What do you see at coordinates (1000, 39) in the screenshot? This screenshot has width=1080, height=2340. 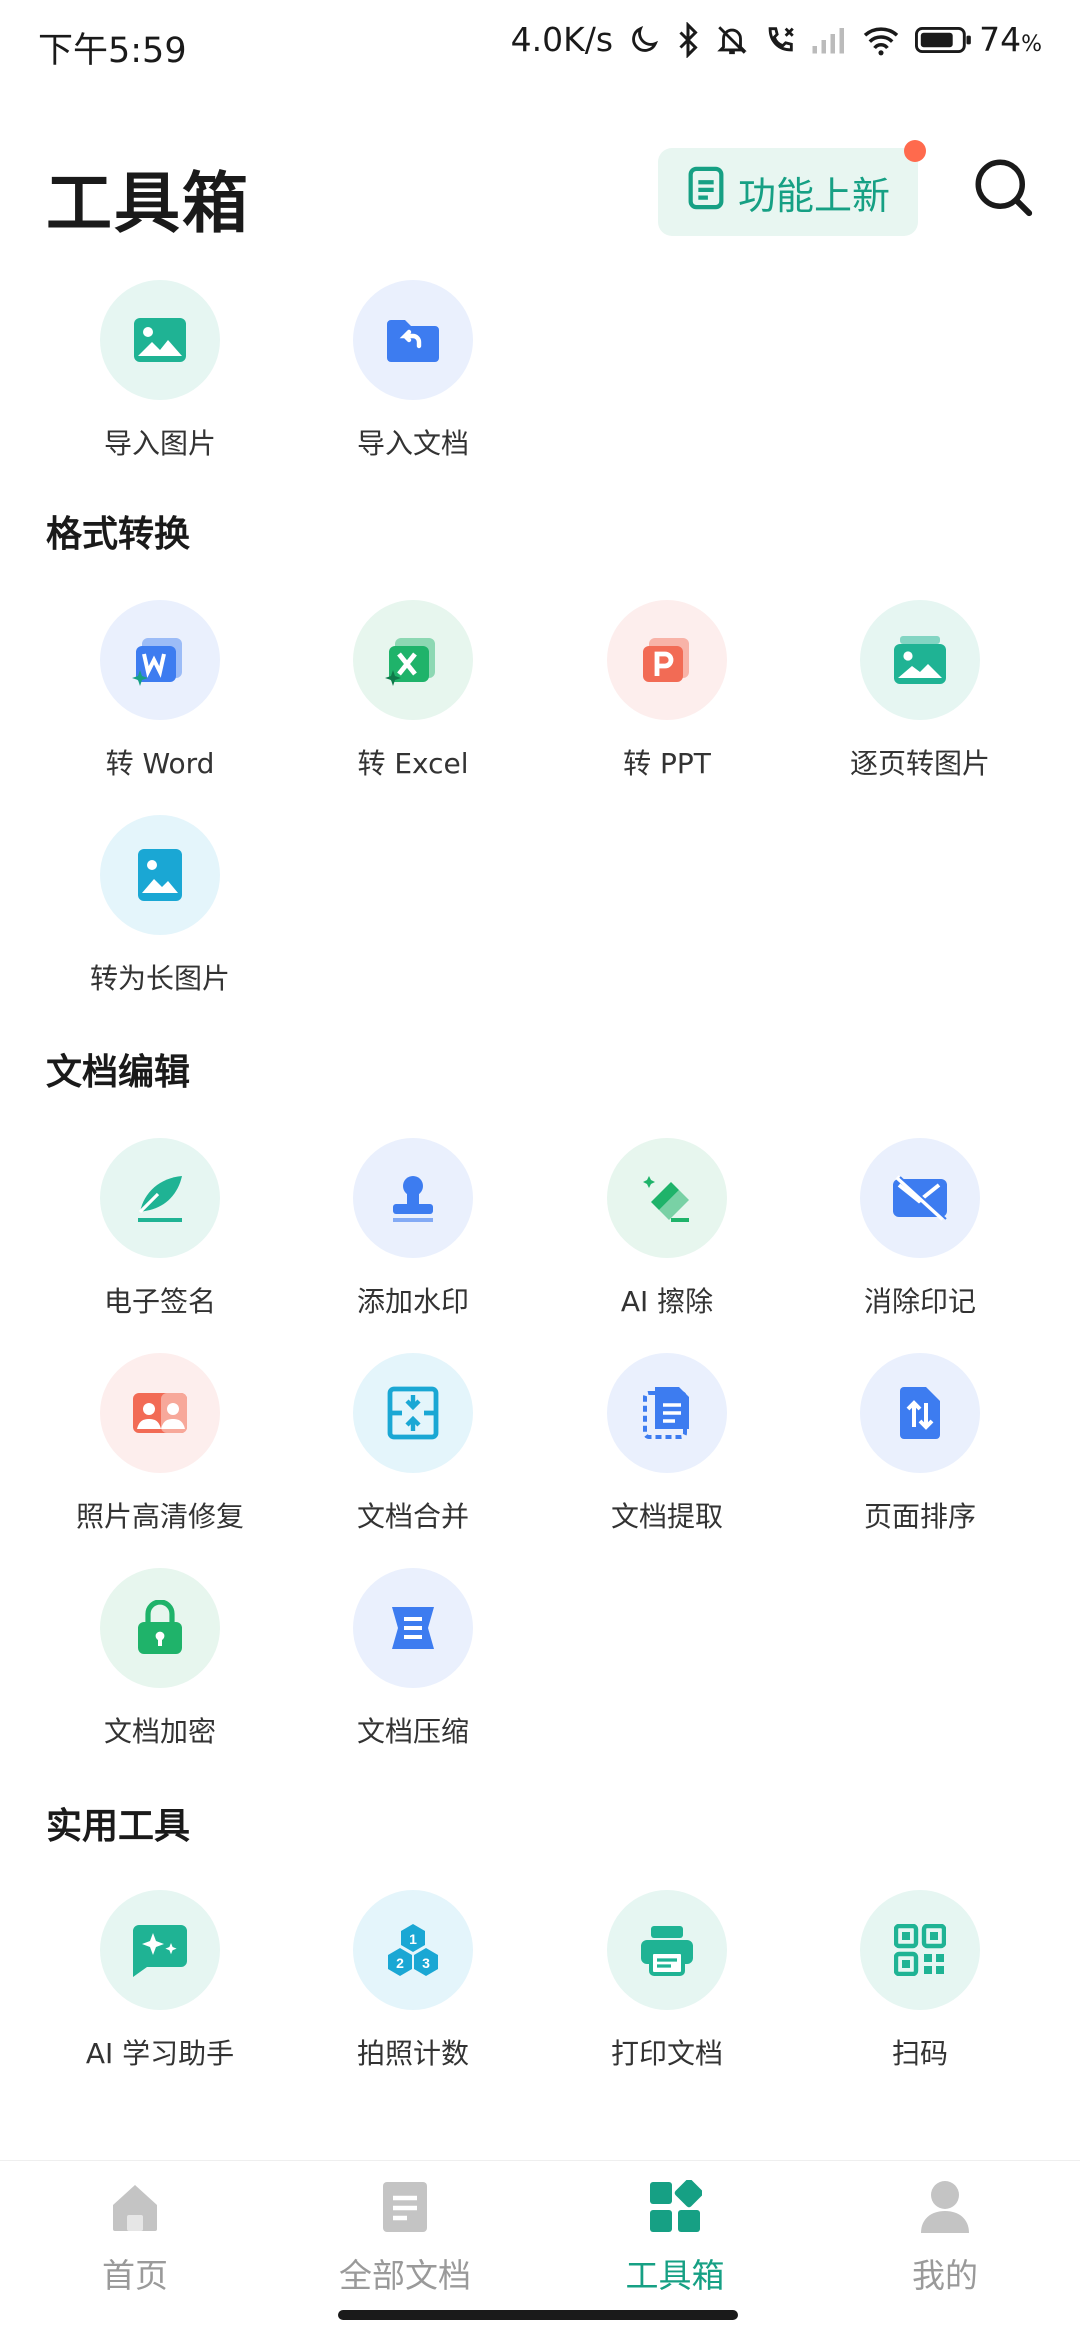 I see `battery-level: 74` at bounding box center [1000, 39].